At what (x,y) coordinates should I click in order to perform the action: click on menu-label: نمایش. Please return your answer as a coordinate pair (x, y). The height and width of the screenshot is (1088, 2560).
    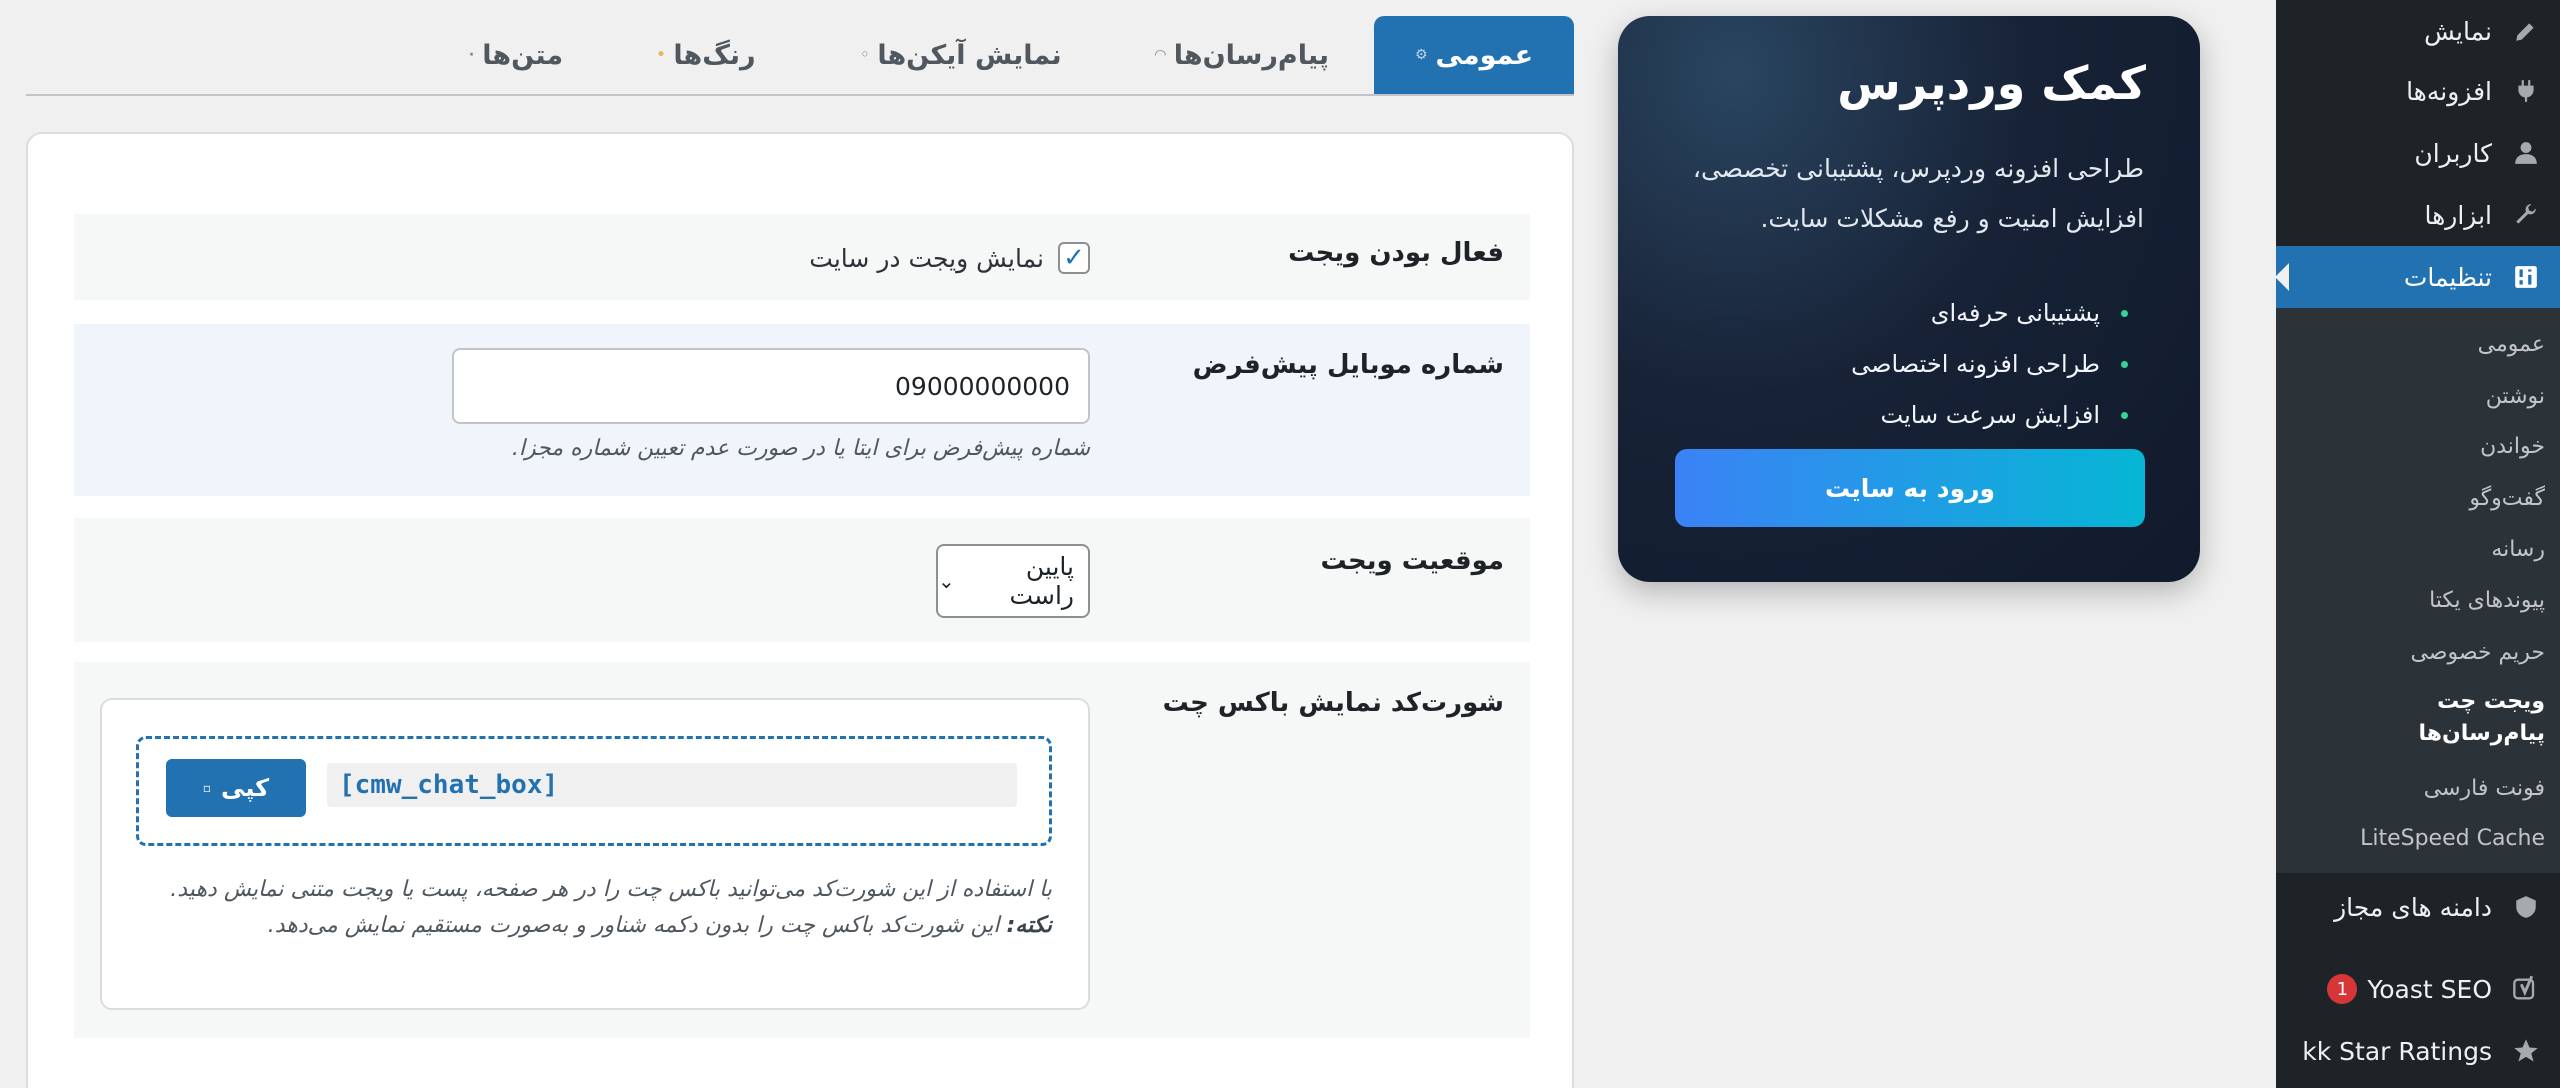
    Looking at the image, I should click on (2458, 31).